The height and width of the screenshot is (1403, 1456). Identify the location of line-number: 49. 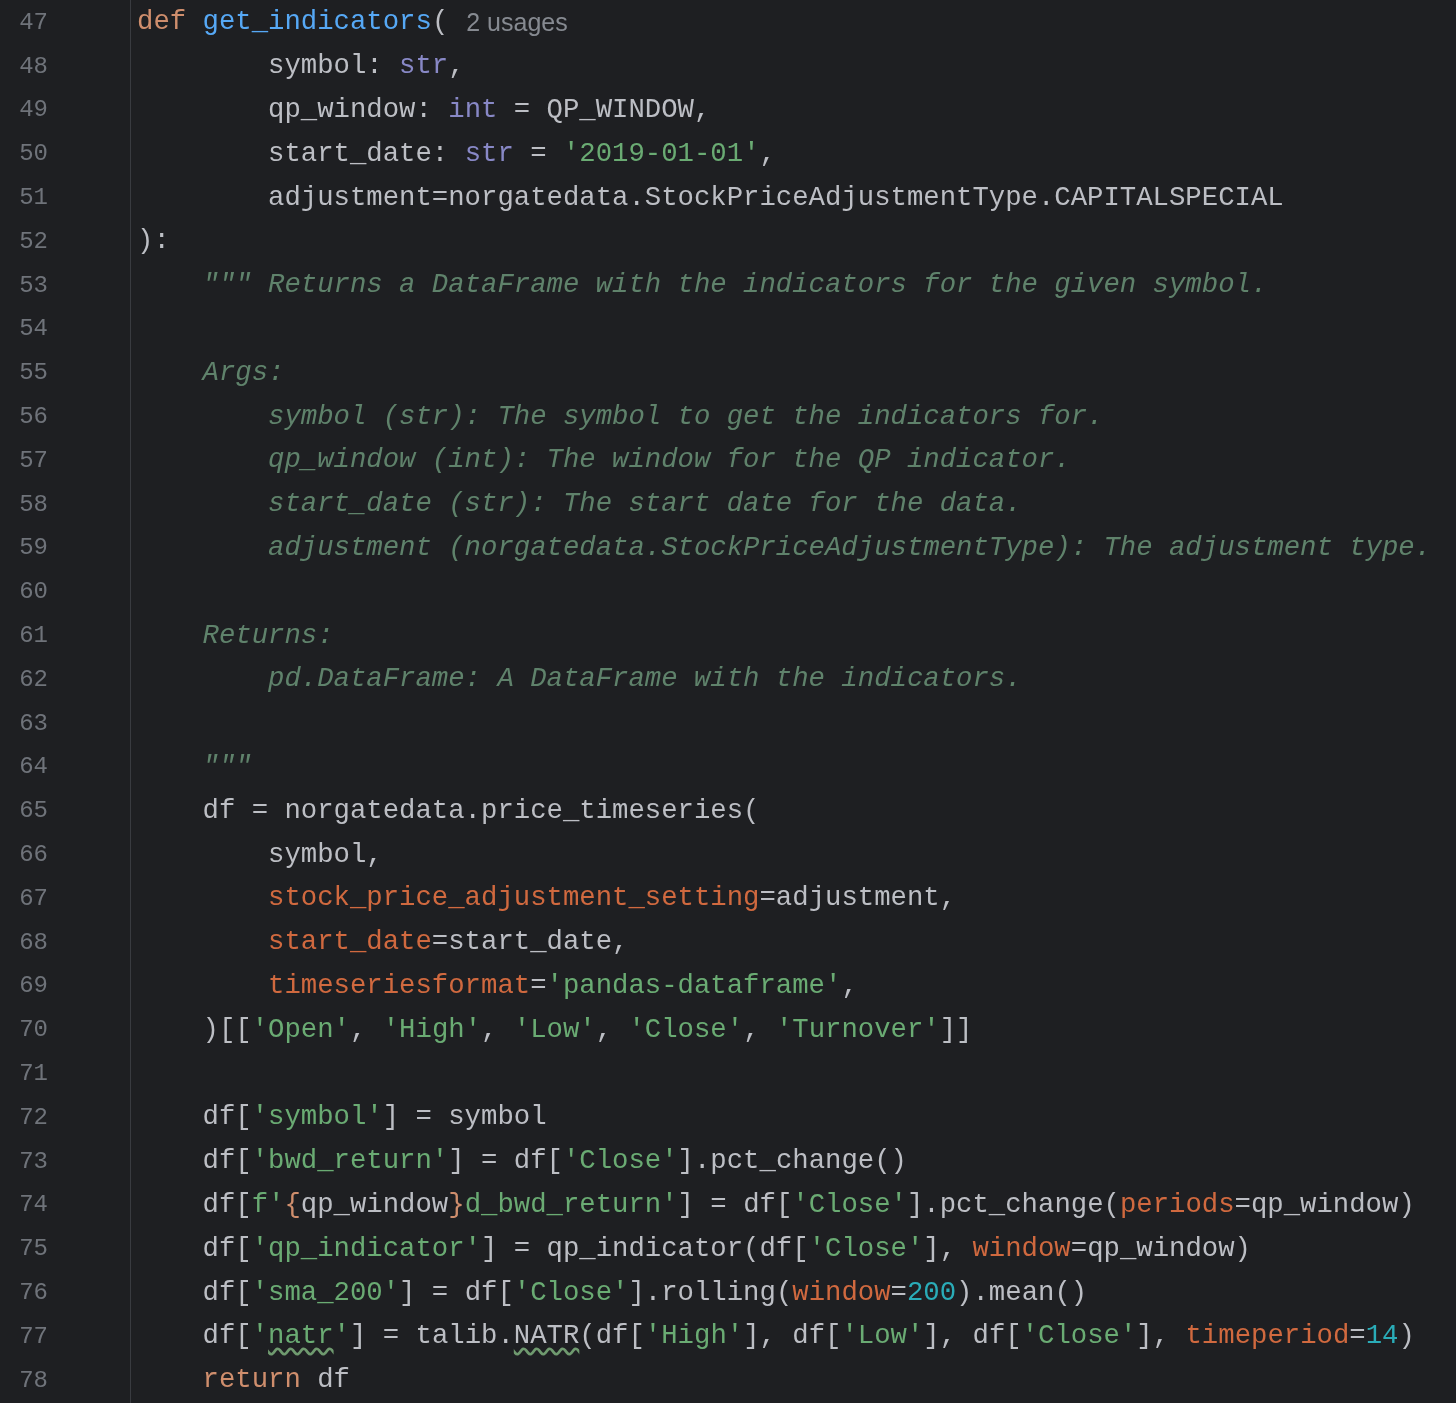
(33, 110).